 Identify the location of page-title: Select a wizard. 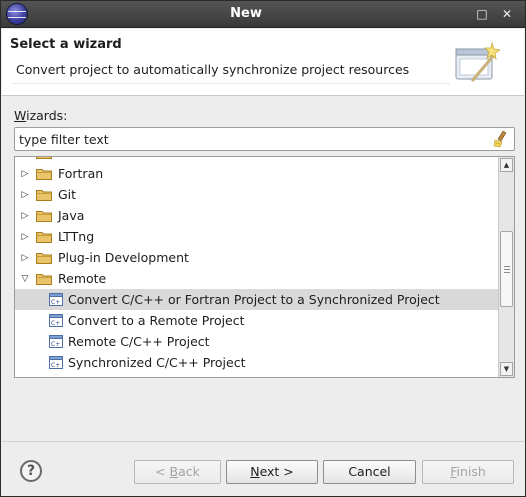
(66, 44).